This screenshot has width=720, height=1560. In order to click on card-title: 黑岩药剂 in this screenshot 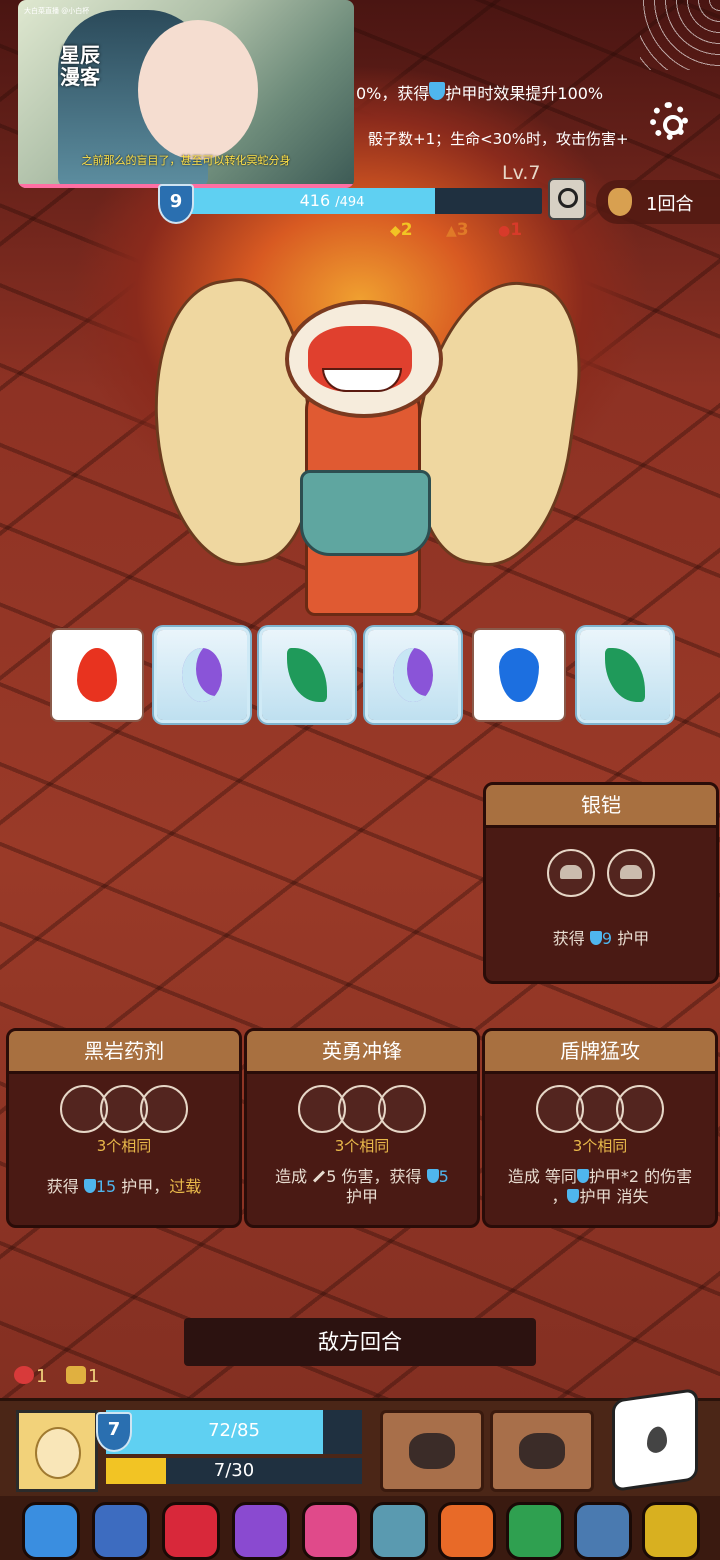, I will do `click(124, 1052)`.